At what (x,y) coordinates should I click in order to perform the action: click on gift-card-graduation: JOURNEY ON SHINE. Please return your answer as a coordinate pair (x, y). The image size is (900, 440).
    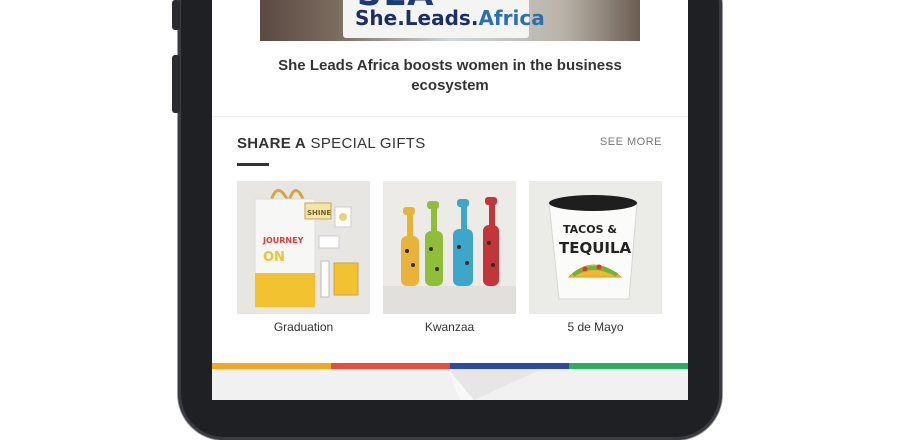
    Looking at the image, I should click on (303, 247).